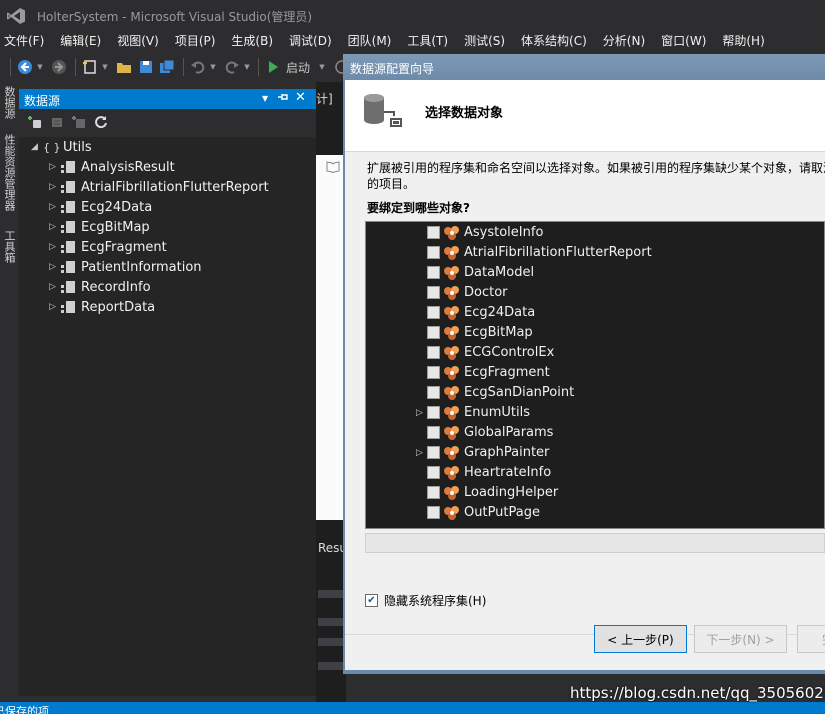  I want to click on object-tree-row: AtrialFibrillationFlutterReport, so click(595, 253).